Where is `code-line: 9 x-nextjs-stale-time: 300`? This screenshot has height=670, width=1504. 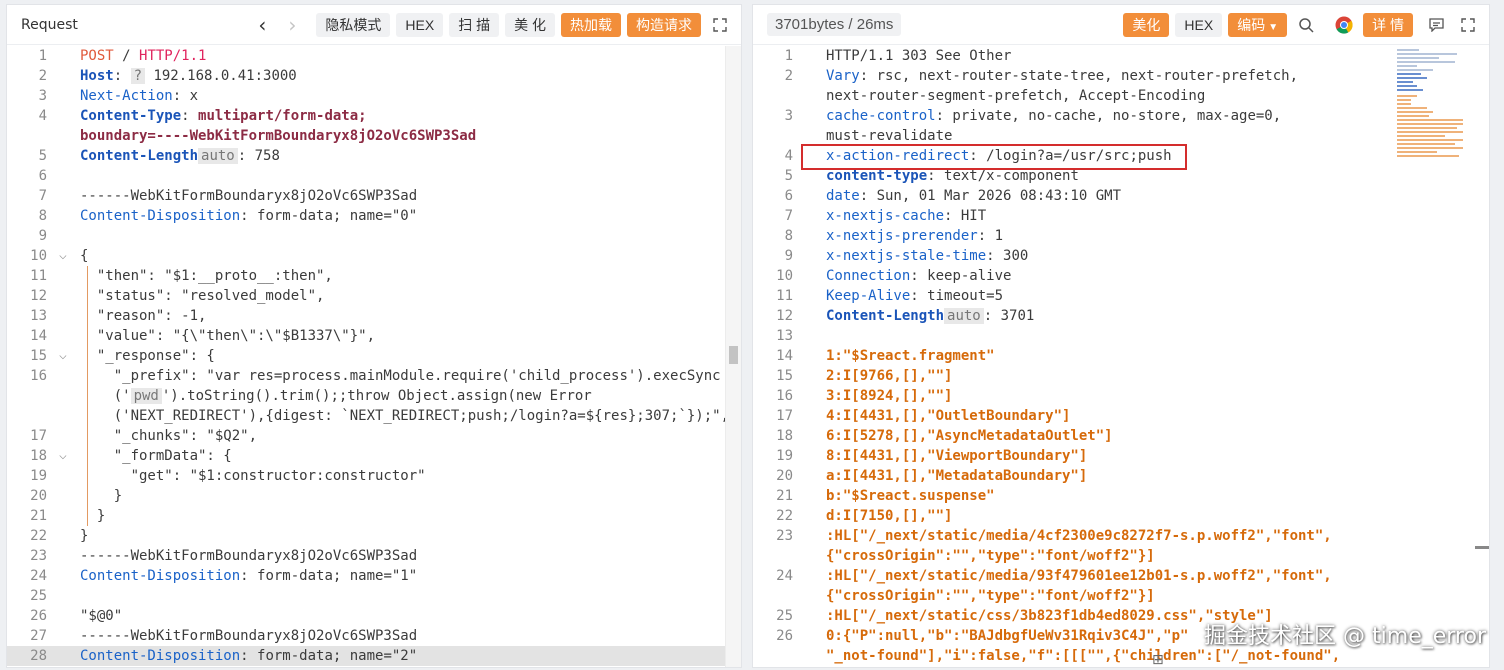 code-line: 9 x-nextjs-stale-time: 300 is located at coordinates (1121, 256).